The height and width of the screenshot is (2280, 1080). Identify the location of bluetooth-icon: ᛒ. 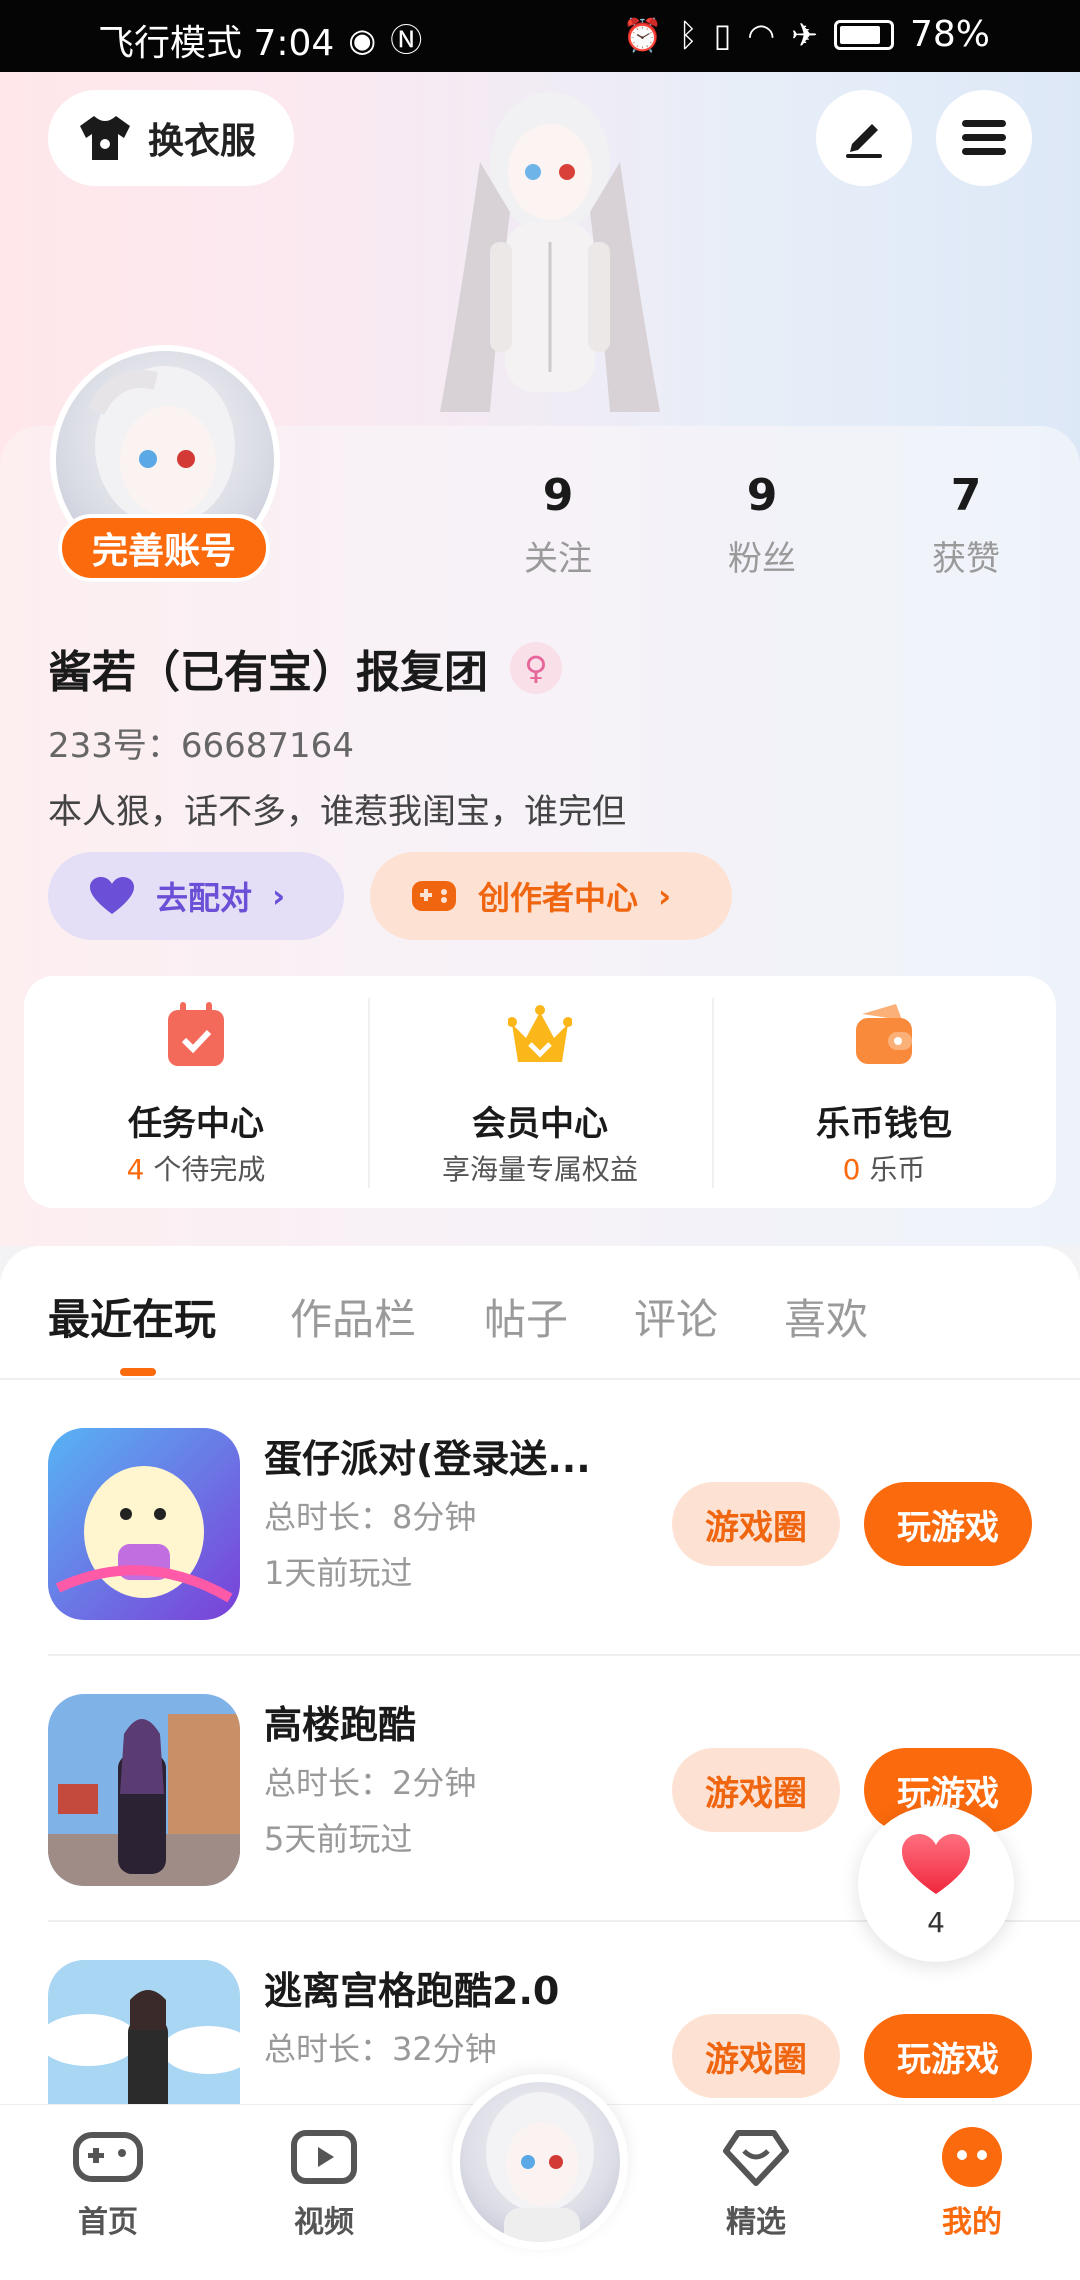
(688, 34).